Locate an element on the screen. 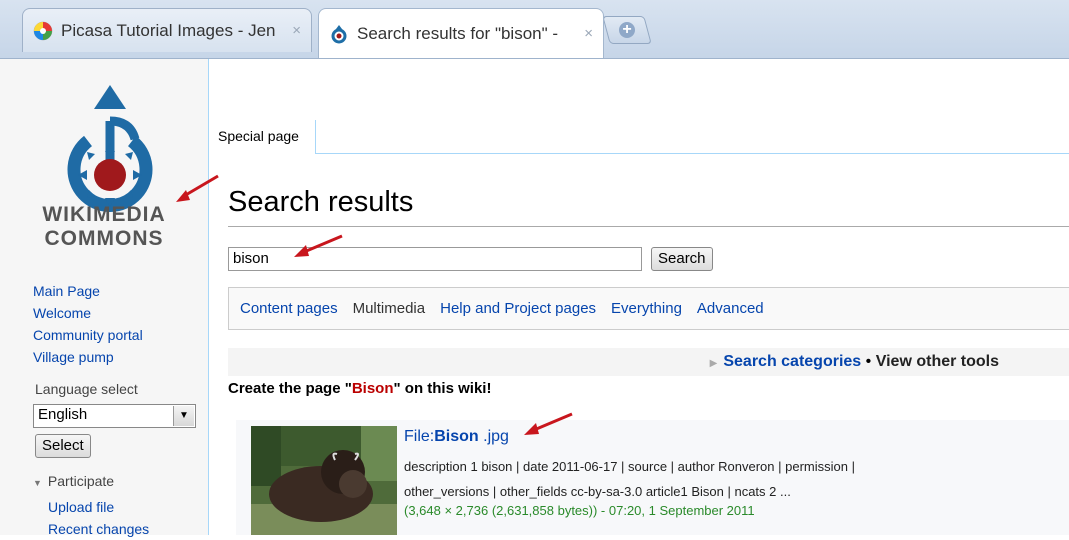 Image resolution: width=1069 pixels, height=540 pixels. search-categories-link: Search categories is located at coordinates (792, 361).